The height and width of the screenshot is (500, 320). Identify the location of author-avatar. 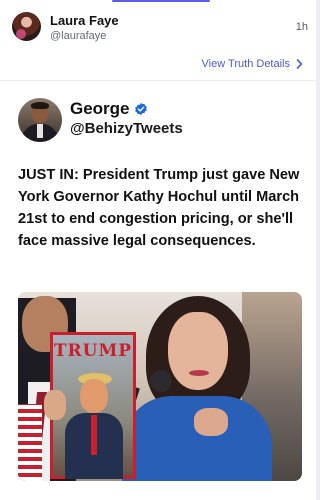
(26, 26).